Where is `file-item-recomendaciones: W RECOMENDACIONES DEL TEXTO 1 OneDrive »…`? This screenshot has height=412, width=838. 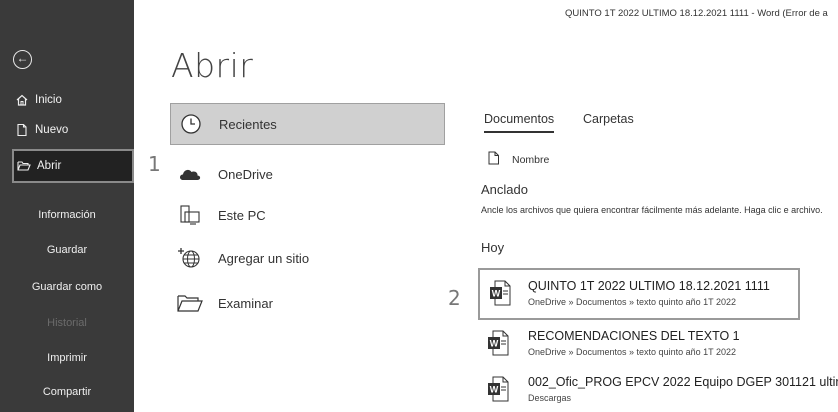 file-item-recomendaciones: W RECOMENDACIONES DEL TEXTO 1 OneDrive »… is located at coordinates (659, 345).